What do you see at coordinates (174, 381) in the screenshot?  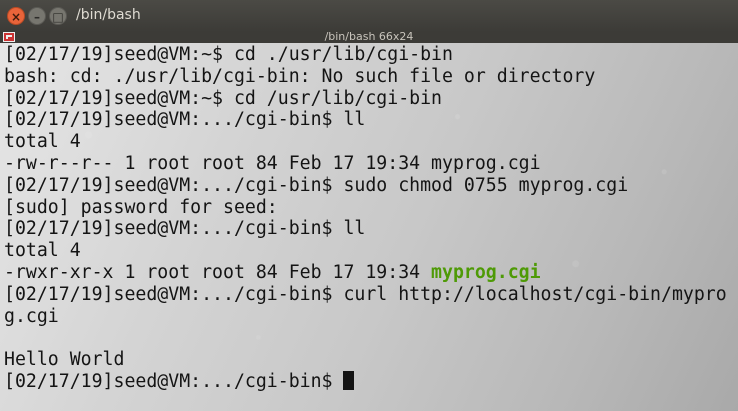 I see `prompt-text: [02/17/19]seed@VM:.../cgi-bin$` at bounding box center [174, 381].